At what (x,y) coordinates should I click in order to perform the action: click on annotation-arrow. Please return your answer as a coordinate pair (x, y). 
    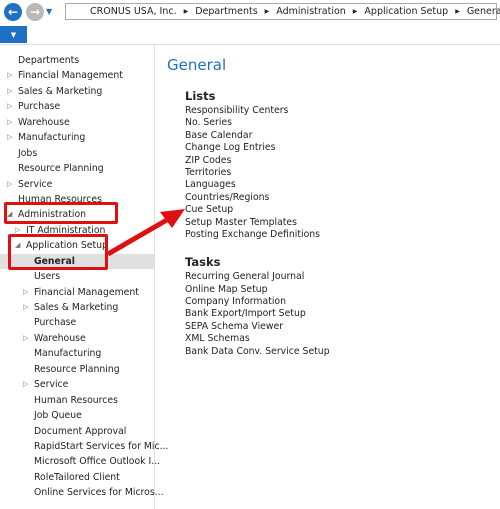
    Looking at the image, I should click on (145, 233).